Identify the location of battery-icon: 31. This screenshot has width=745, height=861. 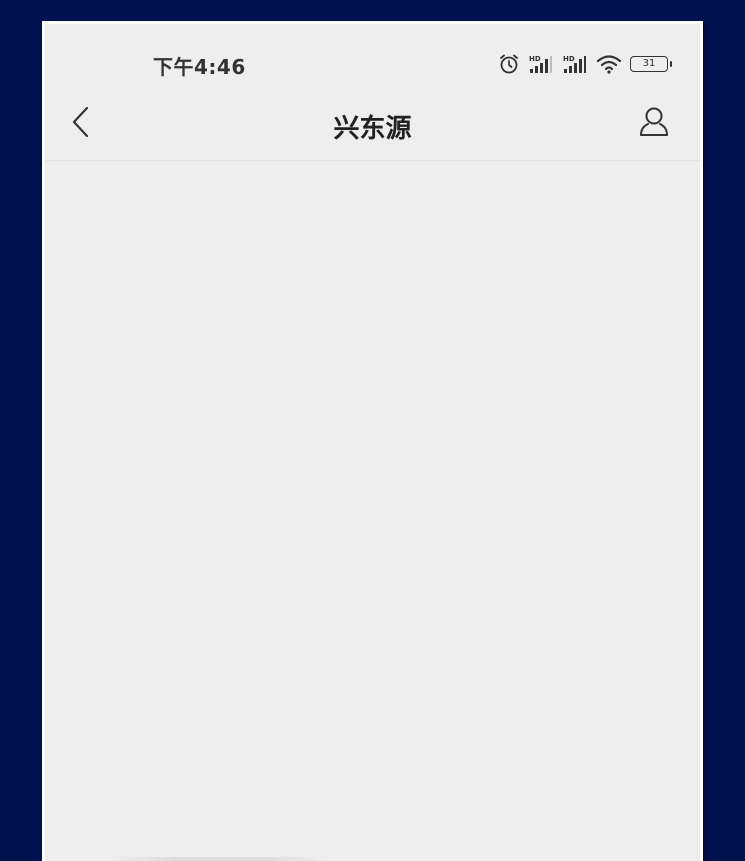
(651, 64).